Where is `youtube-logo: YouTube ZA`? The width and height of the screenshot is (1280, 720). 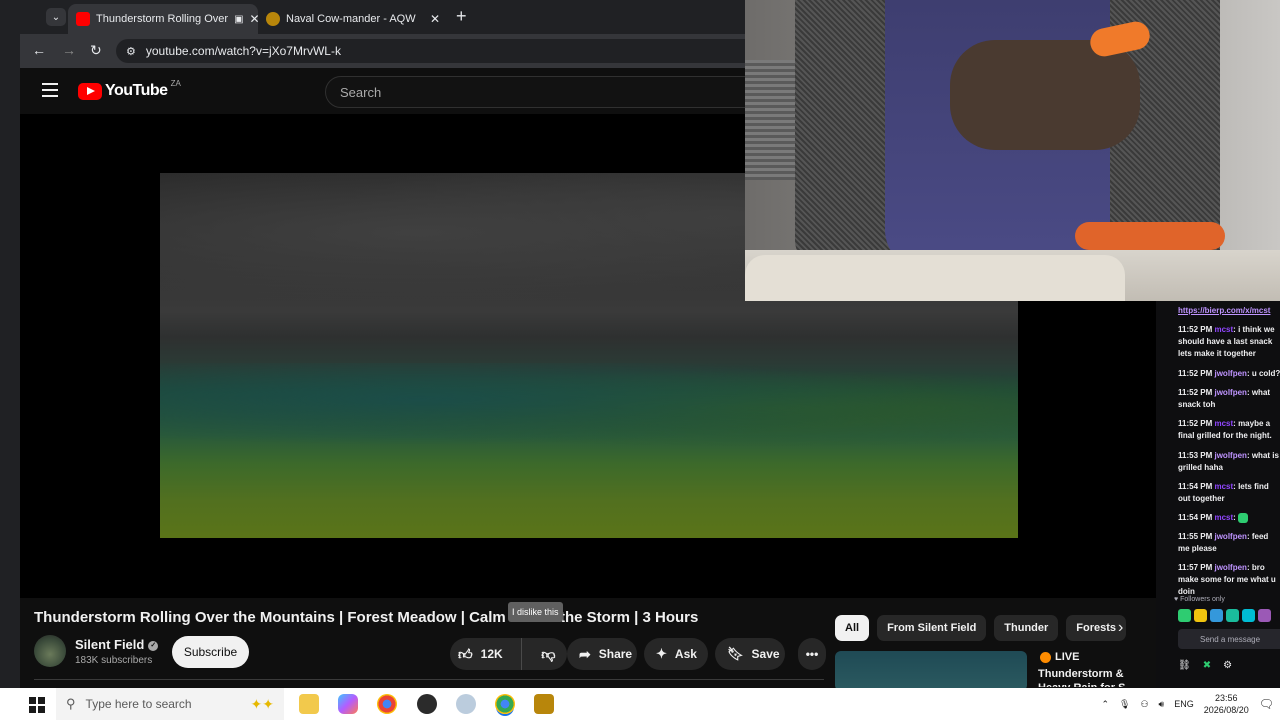
youtube-logo: YouTube ZA is located at coordinates (129, 89).